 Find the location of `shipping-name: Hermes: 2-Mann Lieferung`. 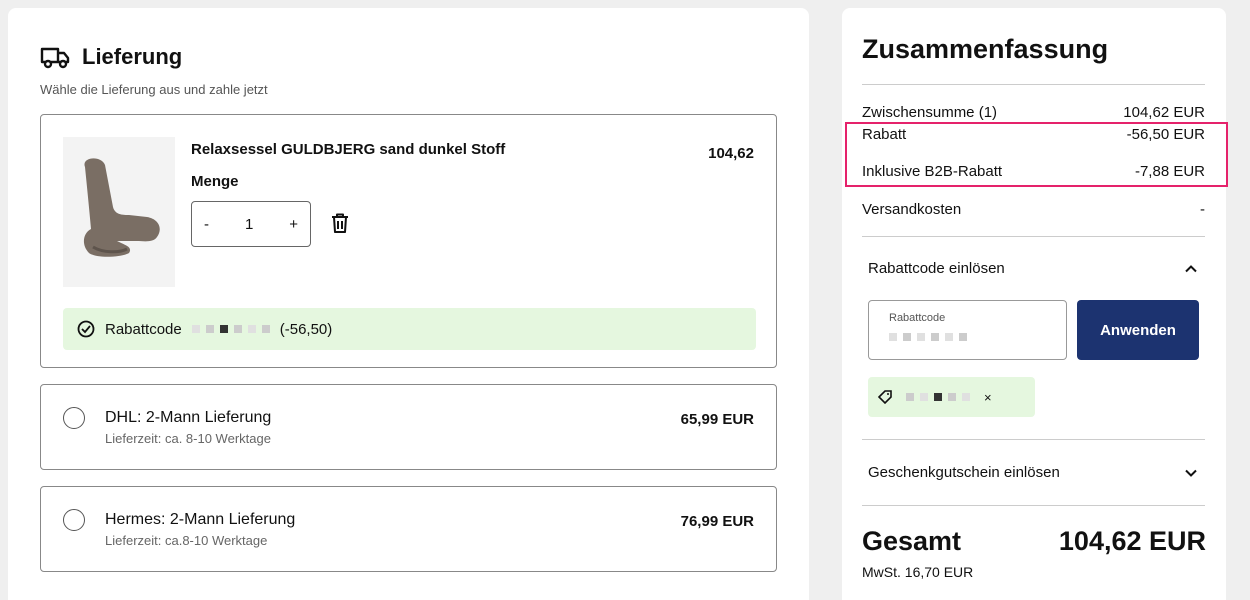

shipping-name: Hermes: 2-Mann Lieferung is located at coordinates (200, 519).